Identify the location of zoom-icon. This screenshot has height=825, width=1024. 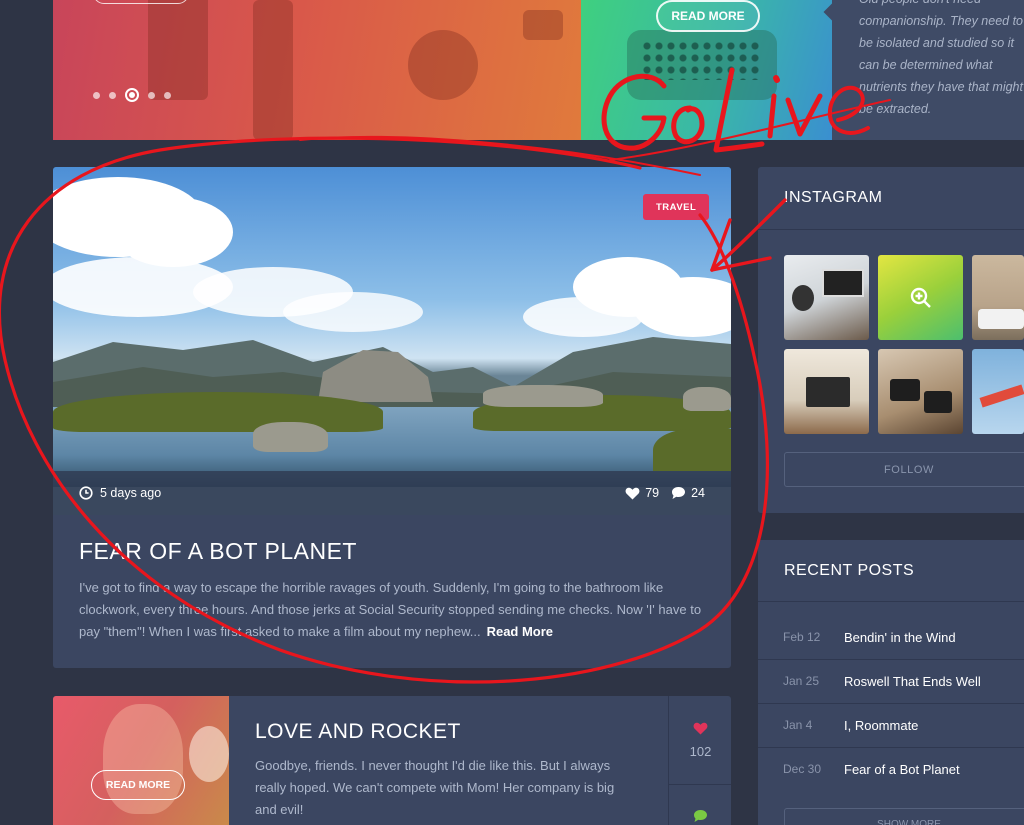
(921, 298).